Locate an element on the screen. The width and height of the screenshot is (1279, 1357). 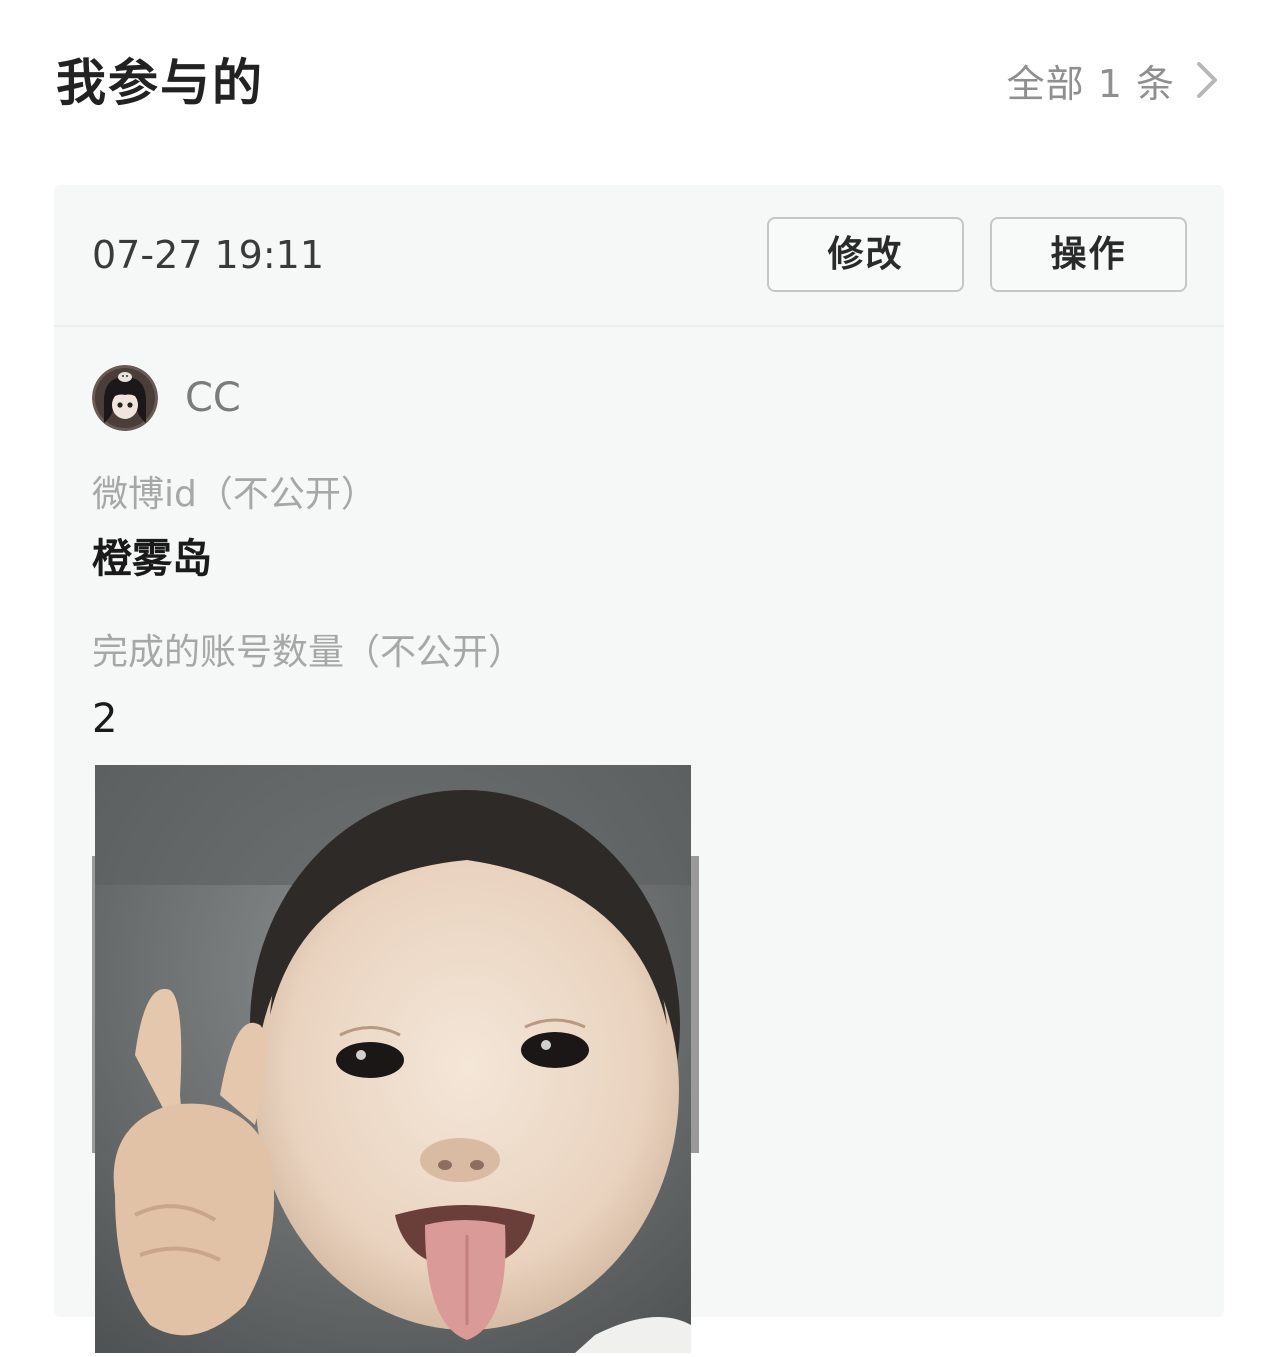
weibo-id-value: 橙雾岛 is located at coordinates (152, 559).